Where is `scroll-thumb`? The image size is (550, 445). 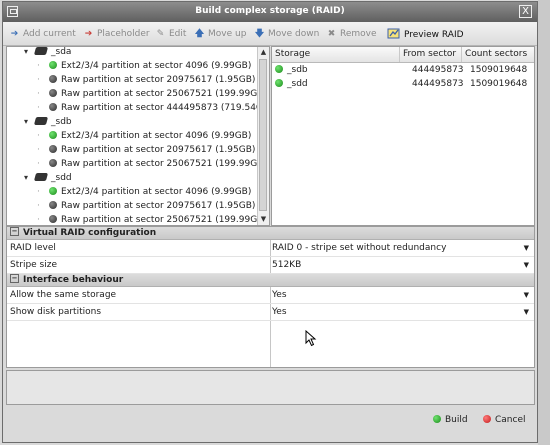
scroll-thumb is located at coordinates (263, 135).